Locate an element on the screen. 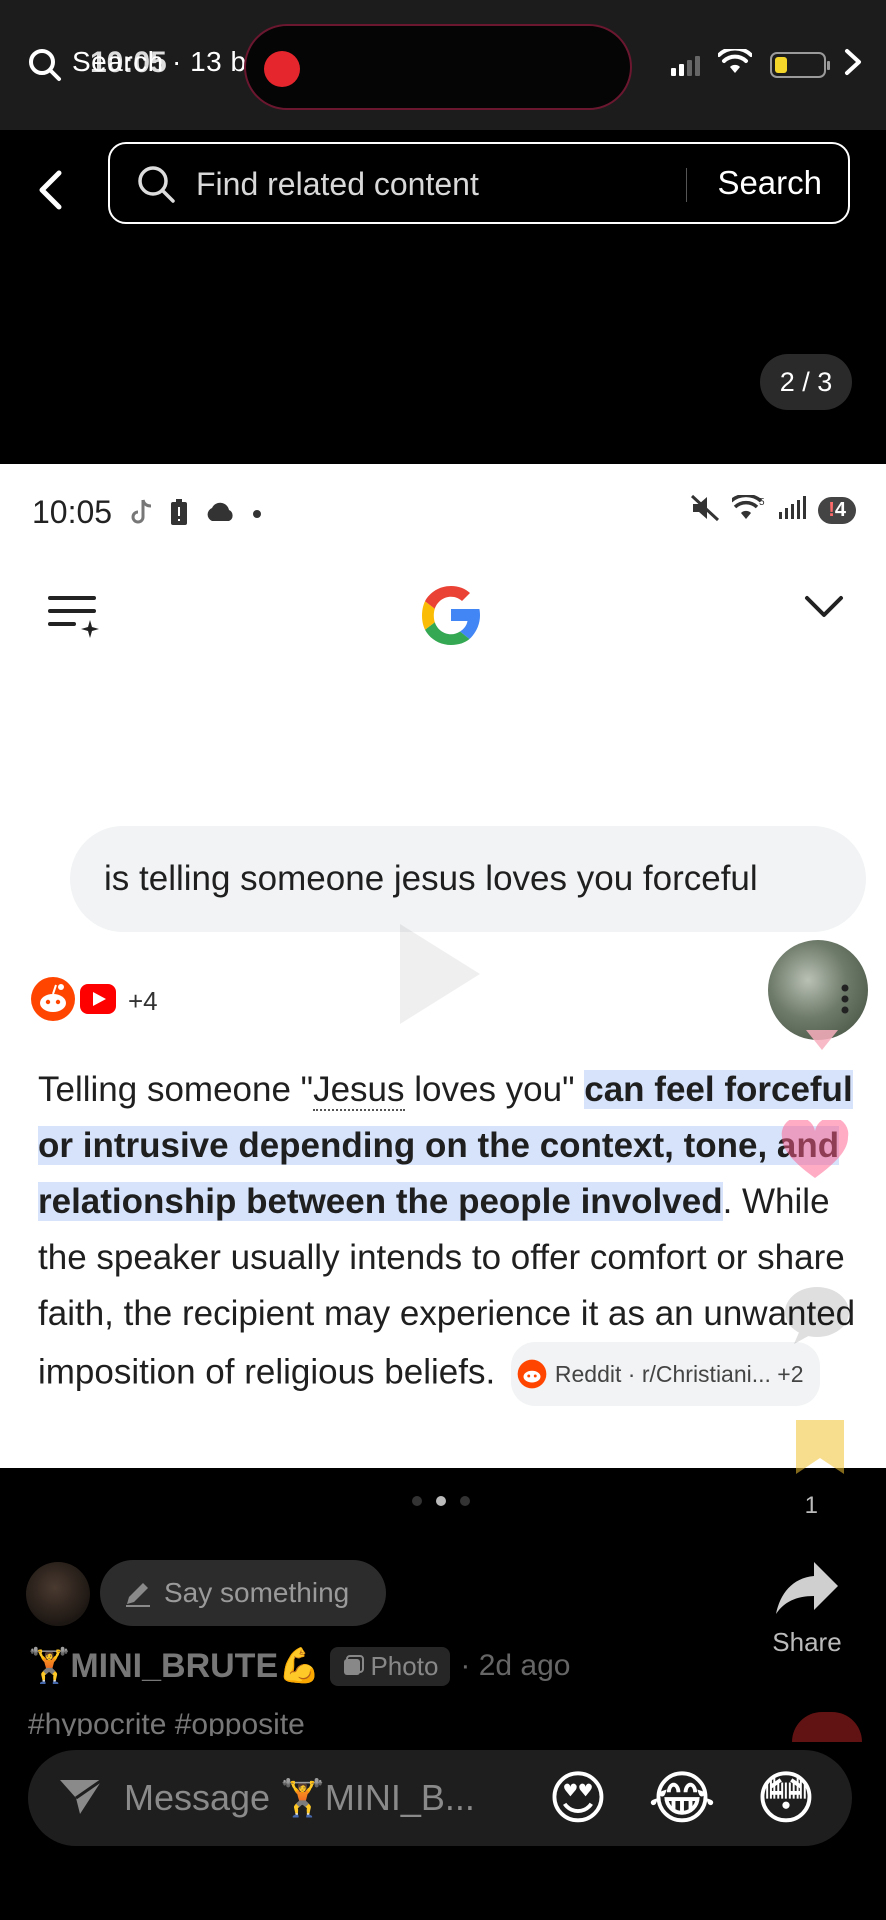 This screenshot has height=1920, width=886. tiktok-icon is located at coordinates (142, 514).